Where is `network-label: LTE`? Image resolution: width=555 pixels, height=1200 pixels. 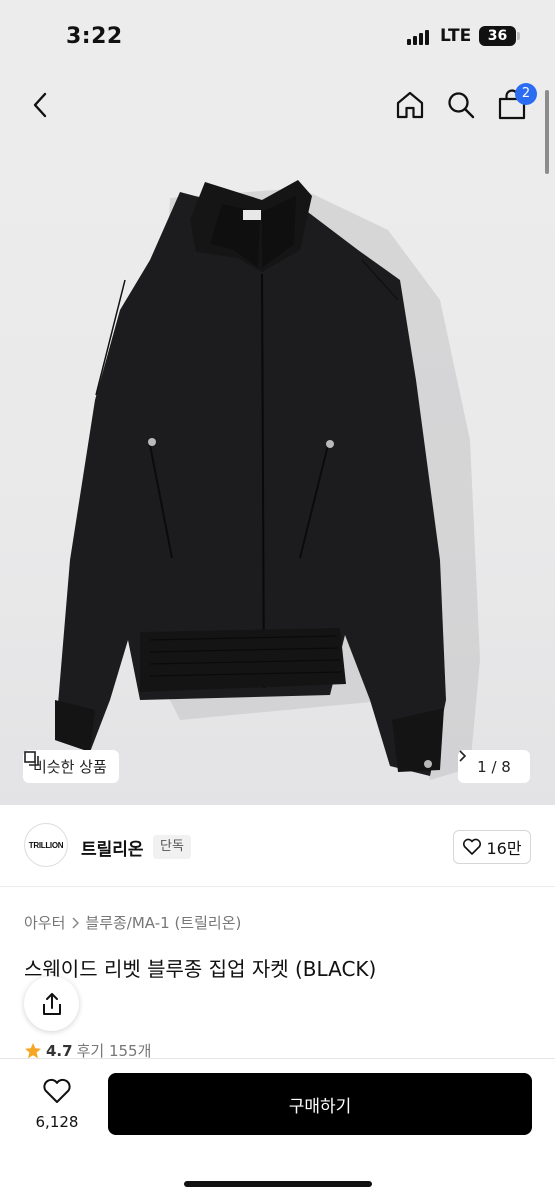 network-label: LTE is located at coordinates (456, 36).